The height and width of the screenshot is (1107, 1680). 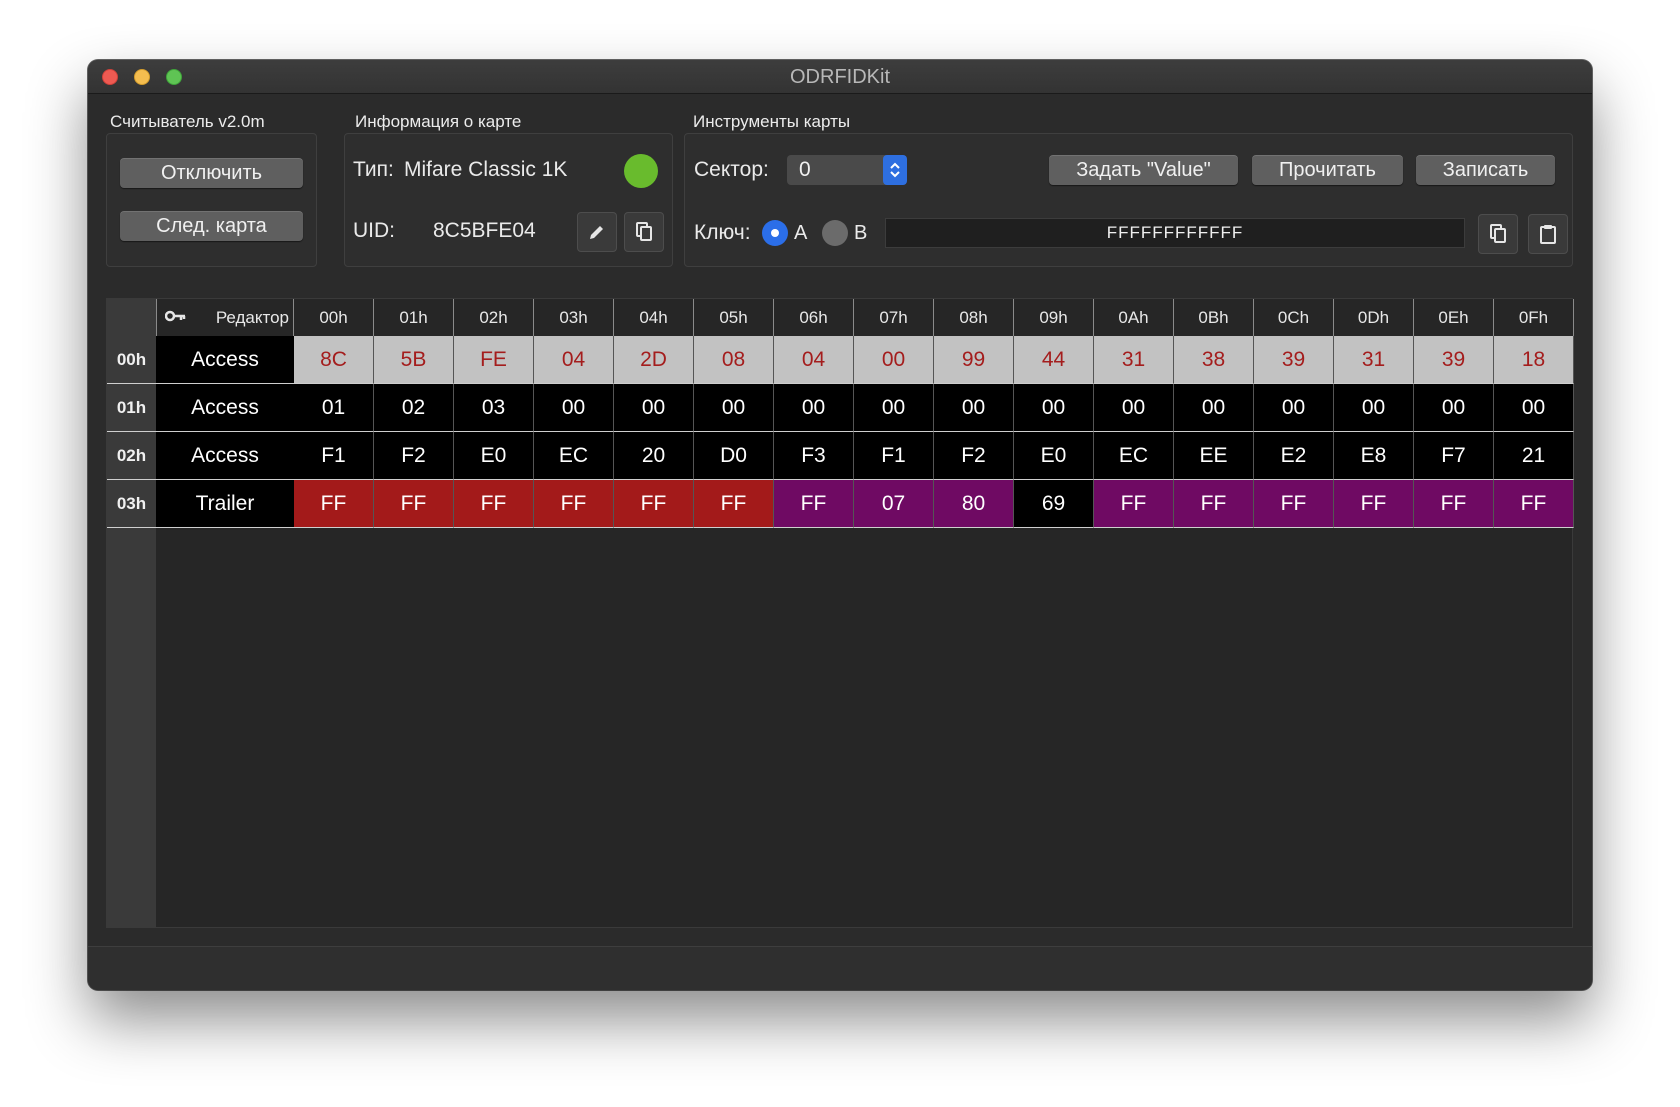 What do you see at coordinates (597, 232) in the screenshot?
I see `edit-uid-button` at bounding box center [597, 232].